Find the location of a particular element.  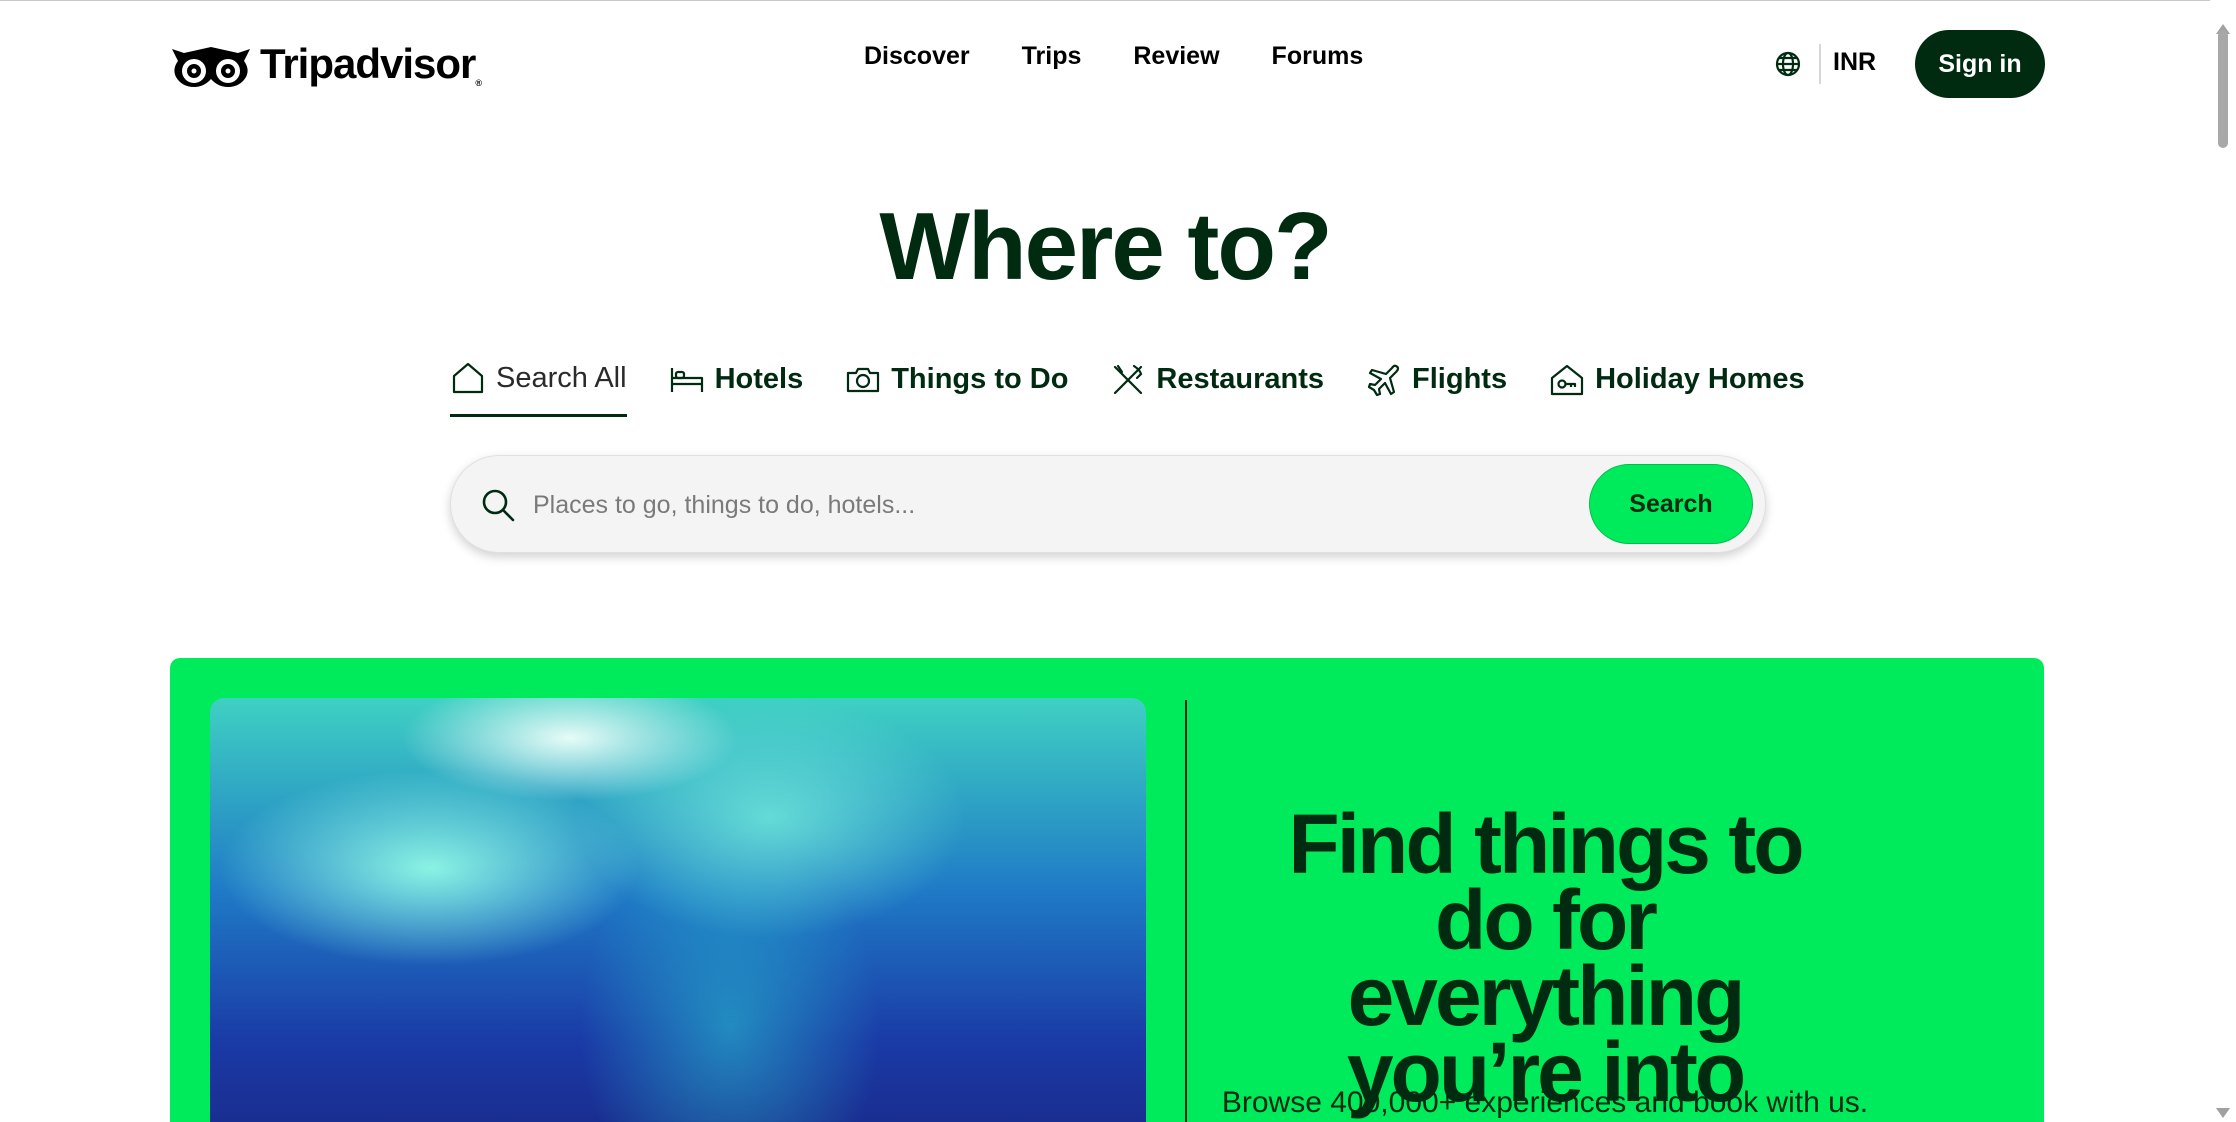

tab-label: Things to Do is located at coordinates (980, 379).